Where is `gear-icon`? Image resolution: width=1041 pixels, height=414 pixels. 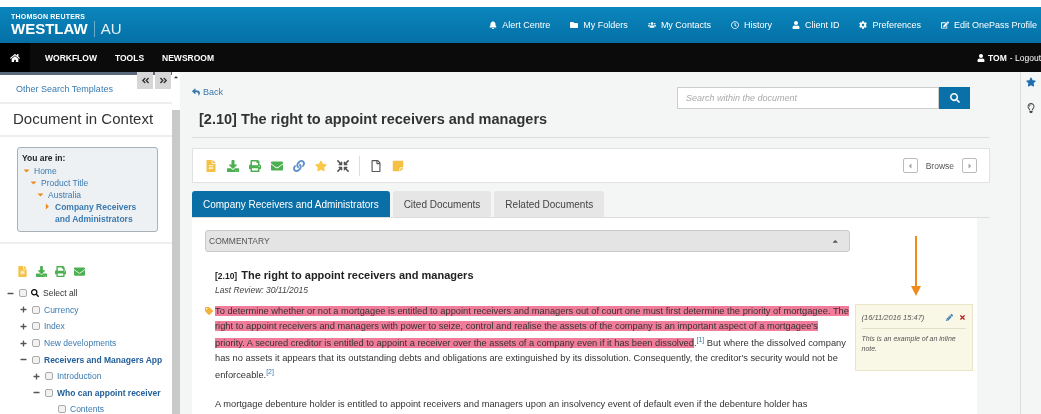 gear-icon is located at coordinates (863, 25).